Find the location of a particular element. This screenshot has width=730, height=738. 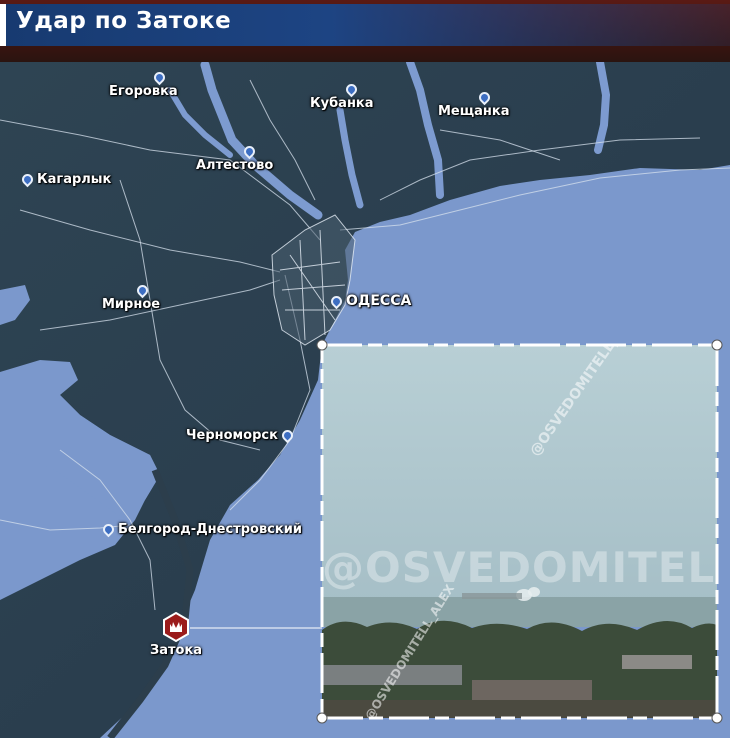

place-altestovo: Алтестово is located at coordinates (234, 158).